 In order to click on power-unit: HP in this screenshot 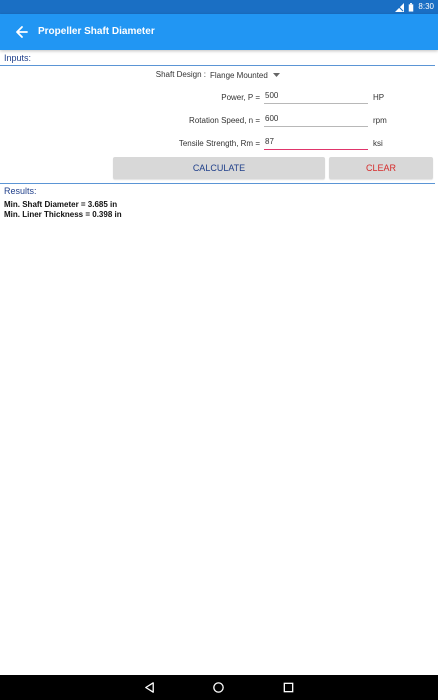, I will do `click(379, 97)`.